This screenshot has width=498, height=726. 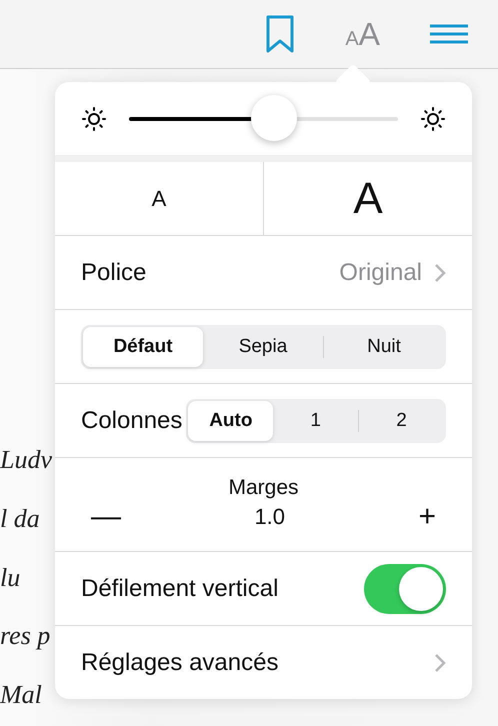 What do you see at coordinates (433, 119) in the screenshot?
I see `bright-brightness-icon` at bounding box center [433, 119].